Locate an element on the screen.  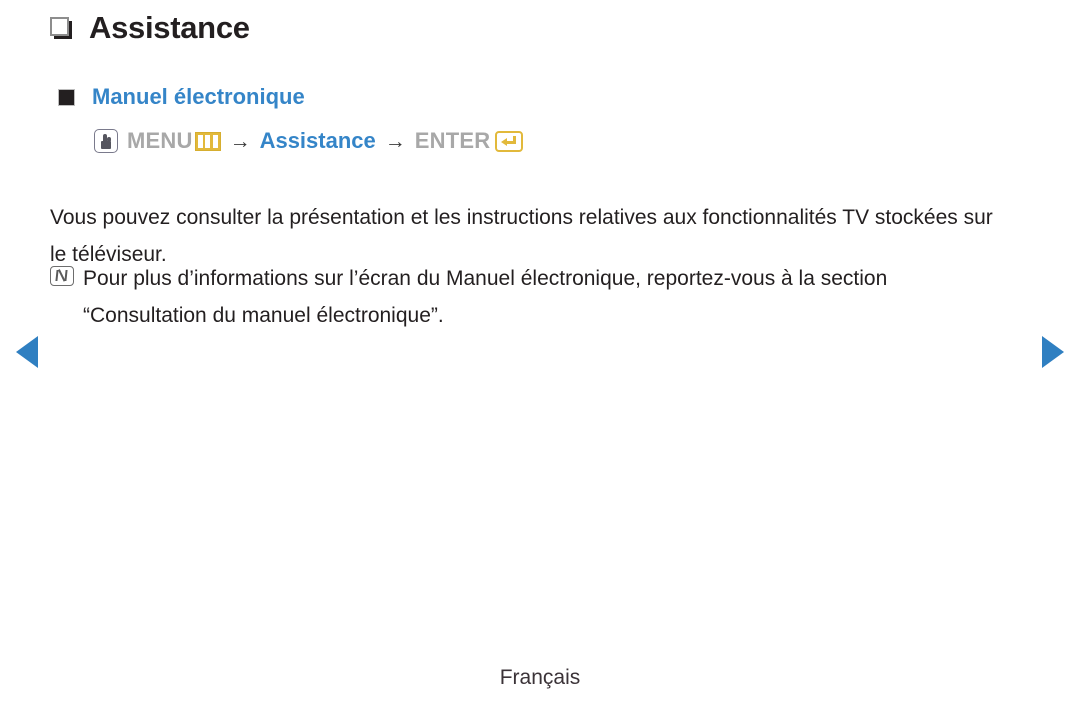
page-title: Assistance is located at coordinates (169, 27).